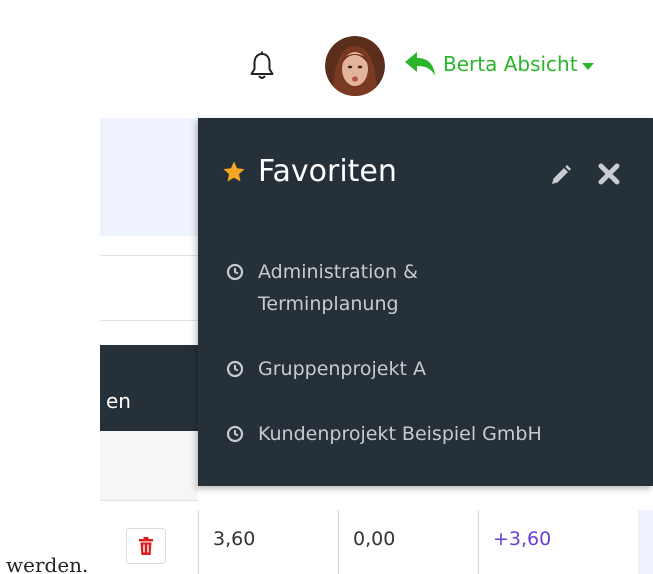  I want to click on column-header-label: en, so click(118, 401).